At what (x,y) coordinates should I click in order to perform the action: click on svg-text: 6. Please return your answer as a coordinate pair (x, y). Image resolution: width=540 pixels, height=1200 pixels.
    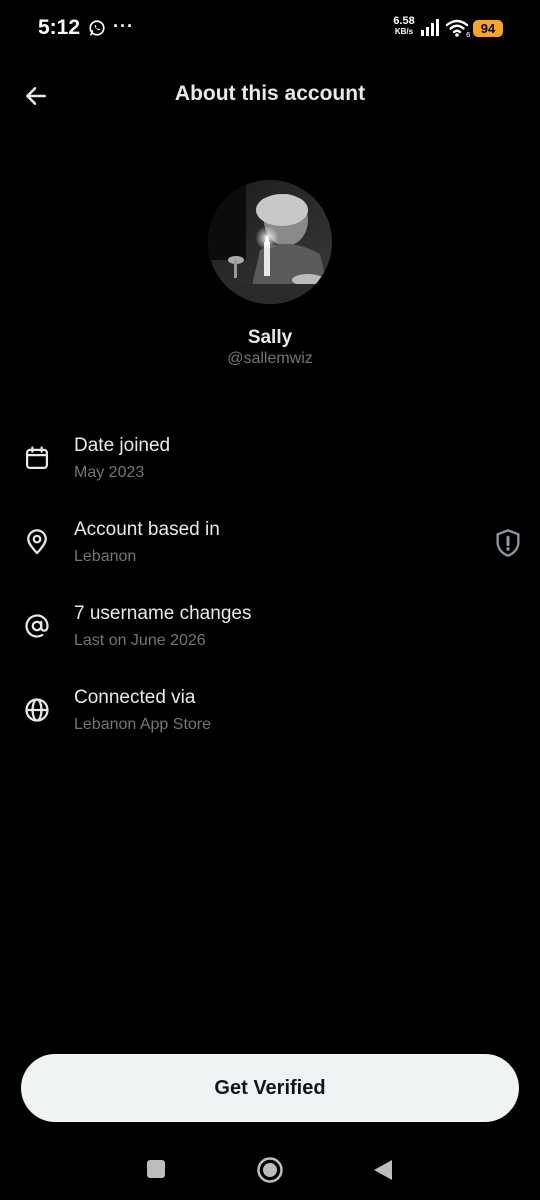
    Looking at the image, I should click on (468, 34).